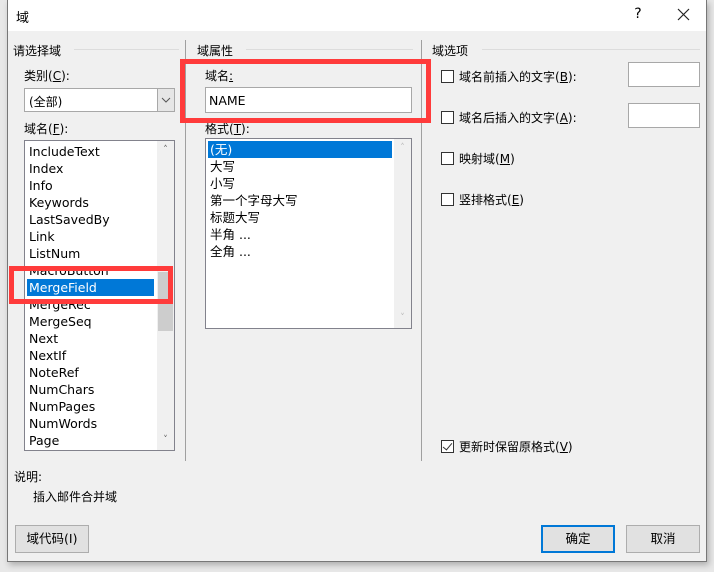  Describe the element at coordinates (47, 76) in the screenshot. I see `category-label: 类别(C):` at that location.